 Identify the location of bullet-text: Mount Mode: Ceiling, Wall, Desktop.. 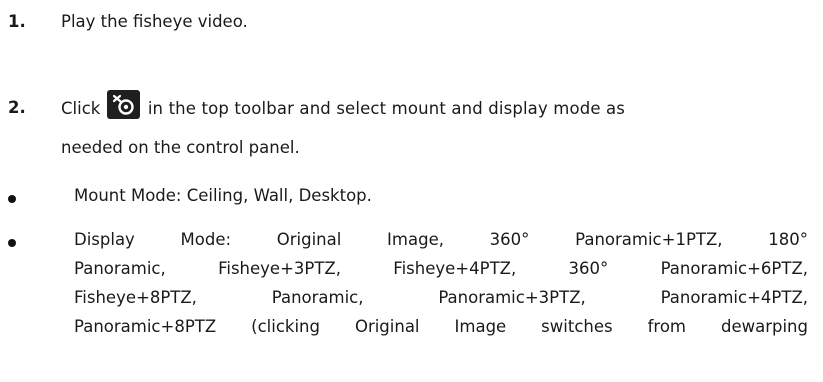
(223, 195).